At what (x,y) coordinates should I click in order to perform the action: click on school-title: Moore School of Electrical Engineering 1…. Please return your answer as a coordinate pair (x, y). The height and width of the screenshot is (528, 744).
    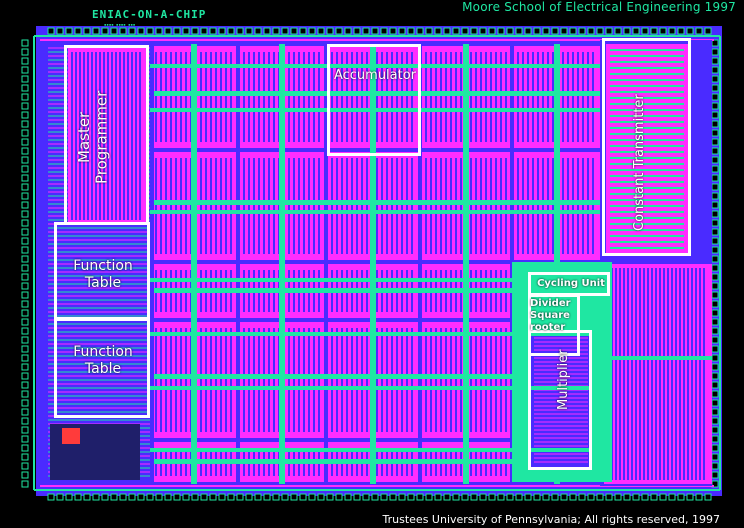
    Looking at the image, I should click on (599, 7).